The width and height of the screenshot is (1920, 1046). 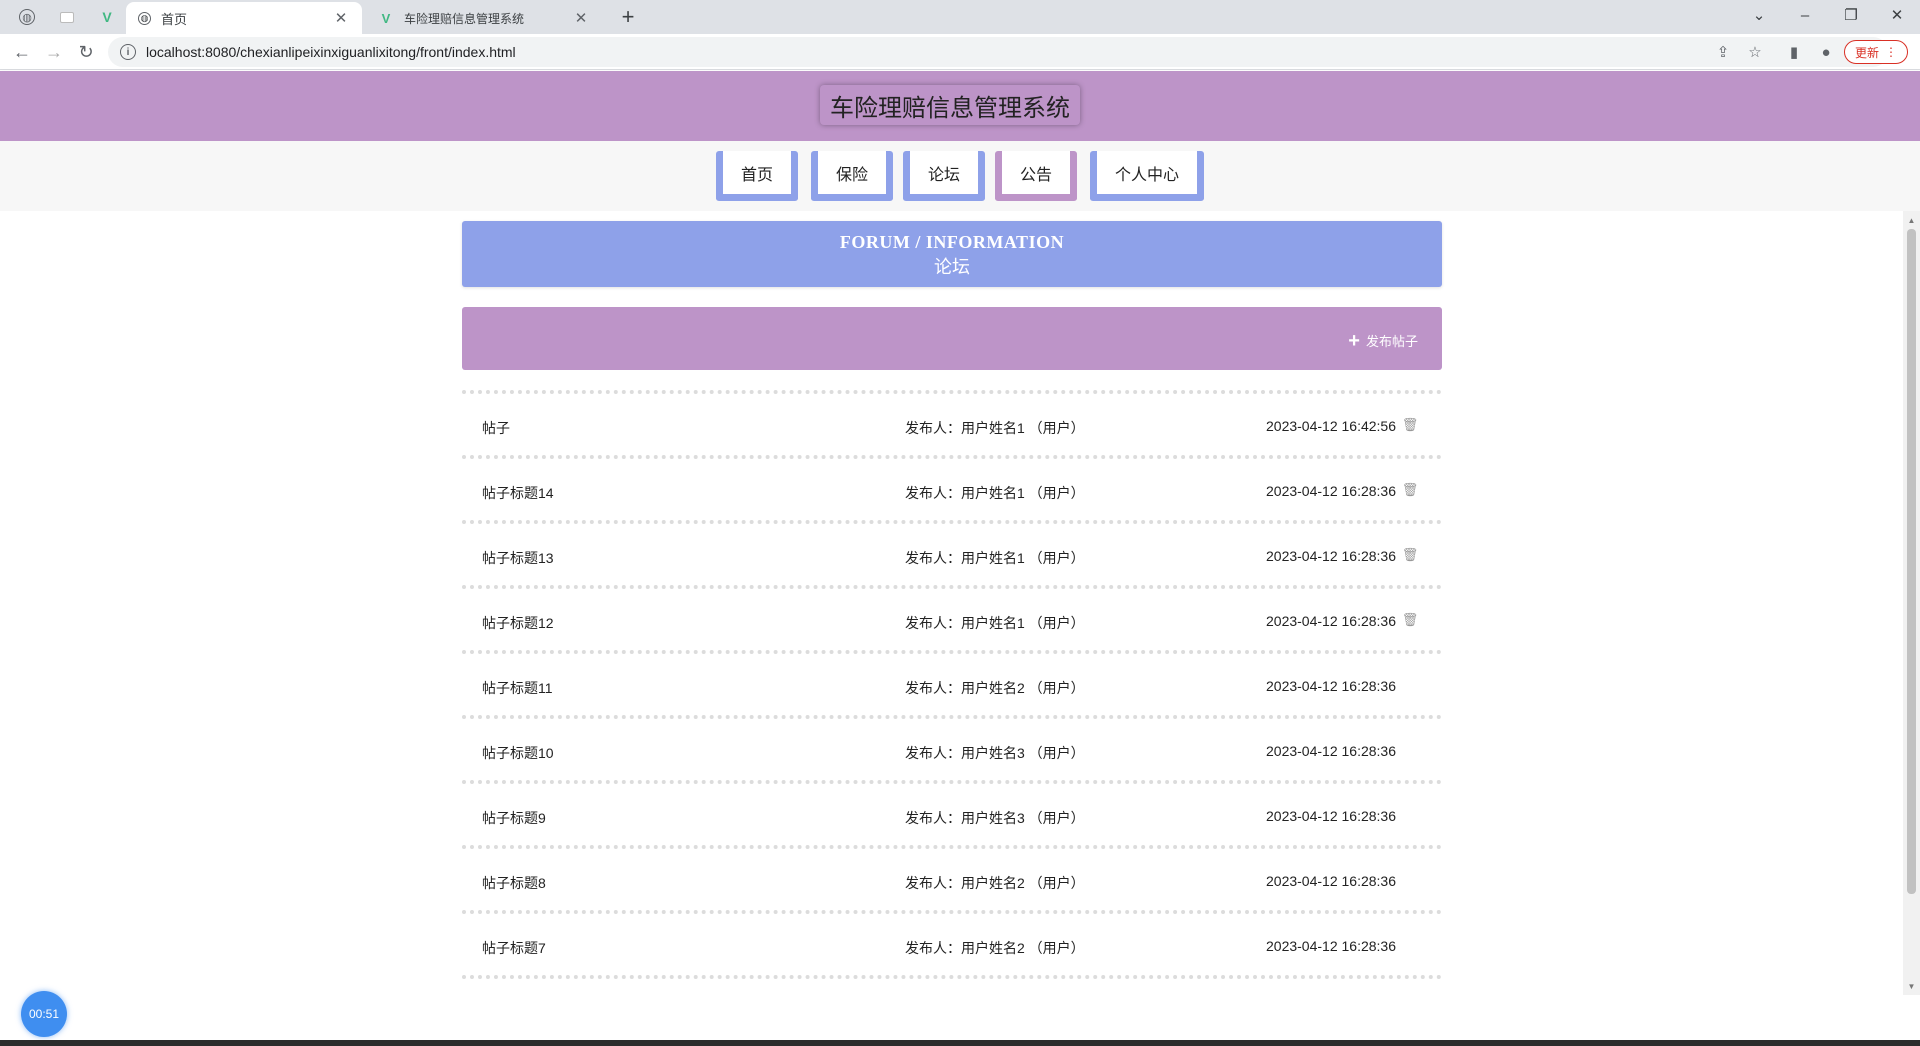 I want to click on nav-item-home: 首页, so click(x=757, y=176).